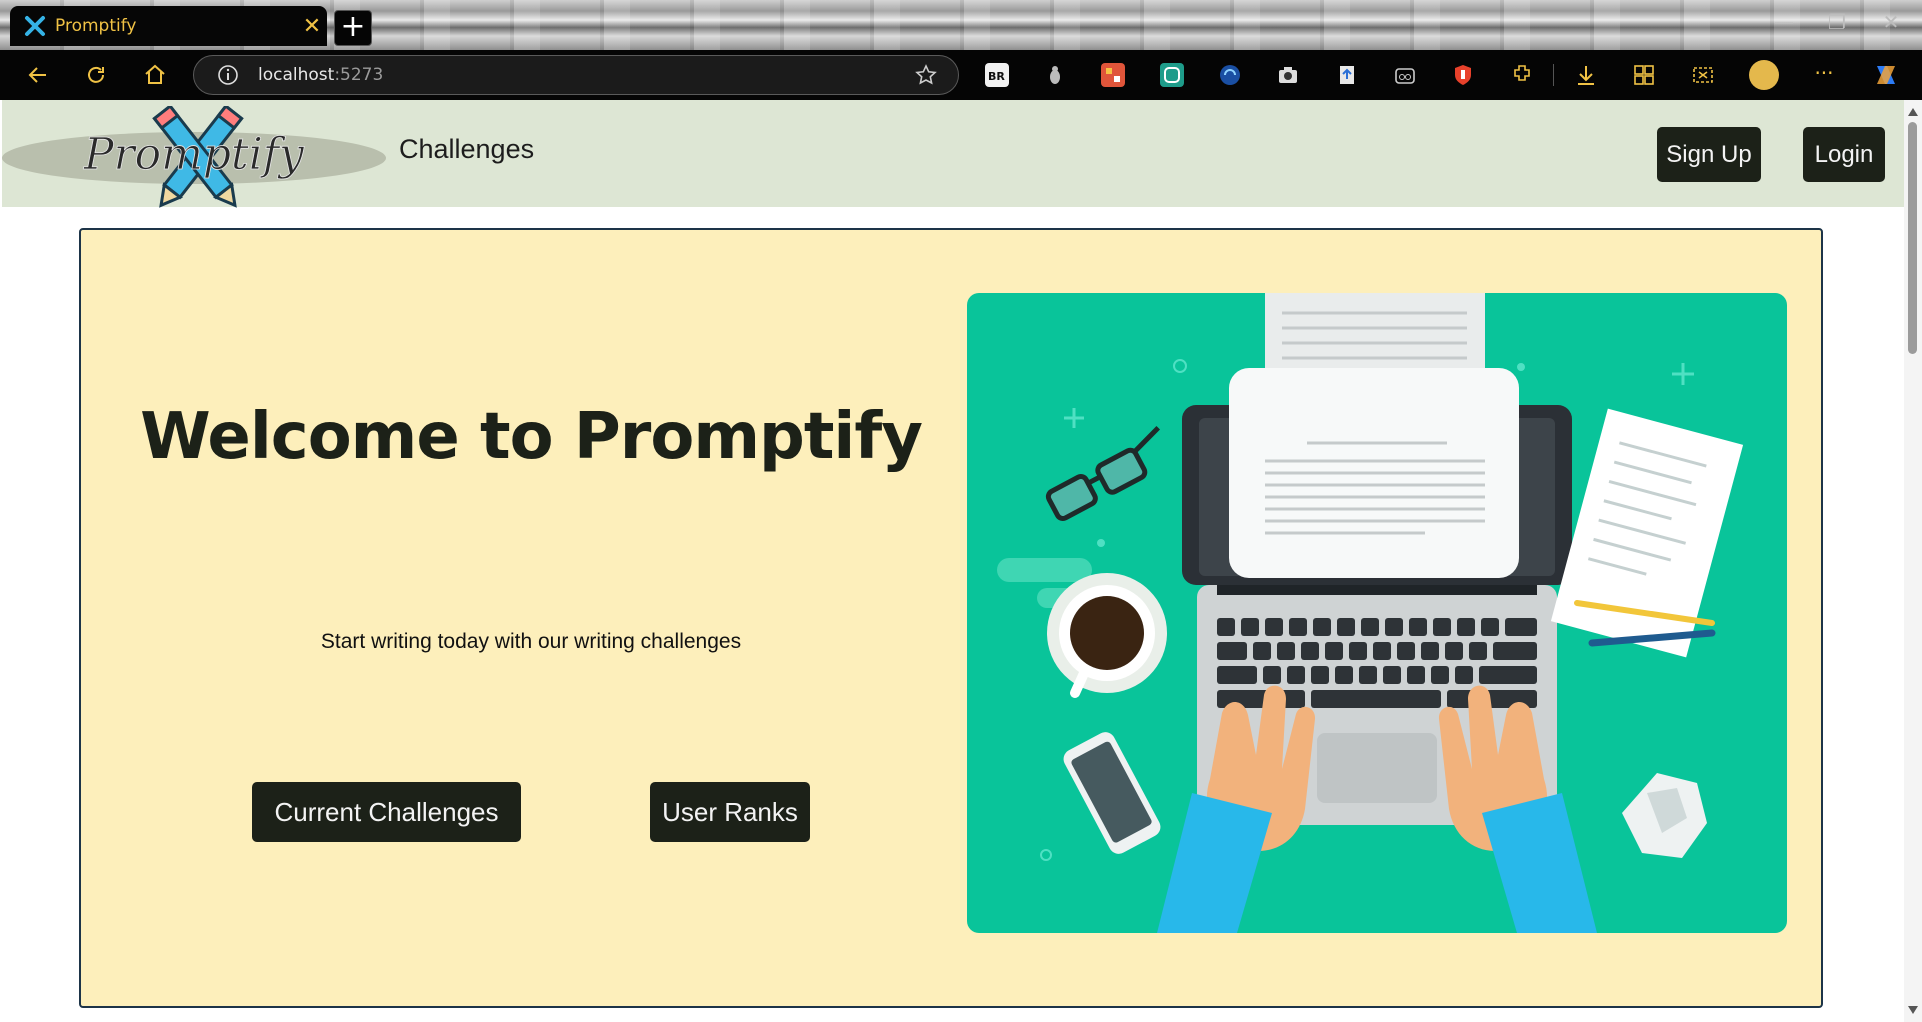  What do you see at coordinates (1709, 154) in the screenshot?
I see `sign-up-button: Sign Up` at bounding box center [1709, 154].